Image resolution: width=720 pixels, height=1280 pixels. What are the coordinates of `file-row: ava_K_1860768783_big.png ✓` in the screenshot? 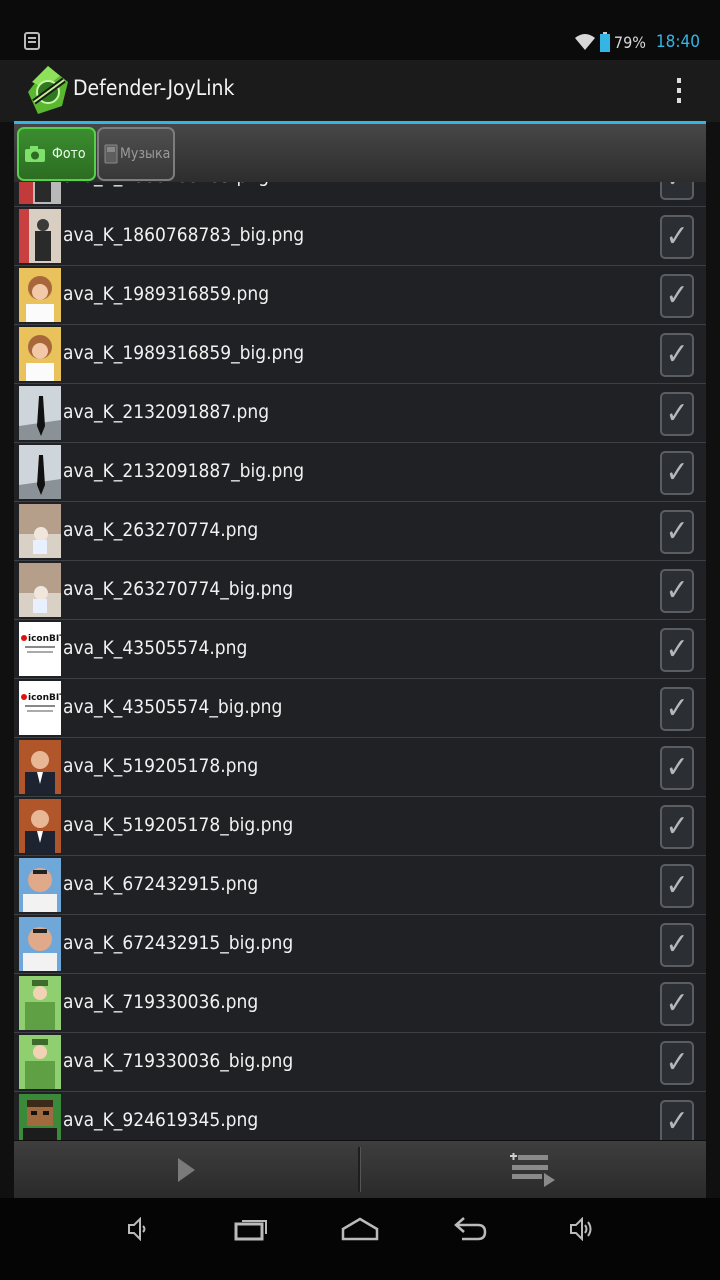 It's located at (360, 236).